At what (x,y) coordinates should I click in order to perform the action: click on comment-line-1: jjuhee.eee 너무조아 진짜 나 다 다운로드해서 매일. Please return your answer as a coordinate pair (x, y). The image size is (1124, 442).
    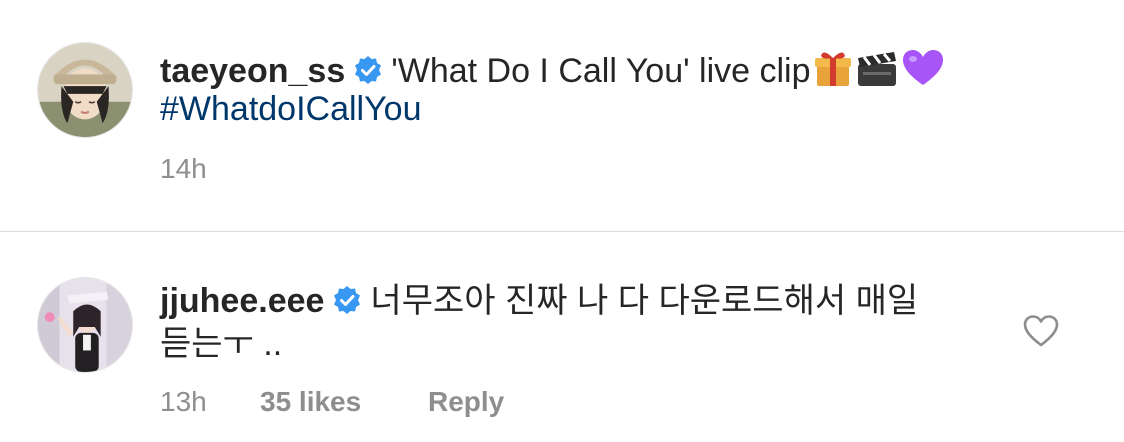
    Looking at the image, I should click on (539, 301).